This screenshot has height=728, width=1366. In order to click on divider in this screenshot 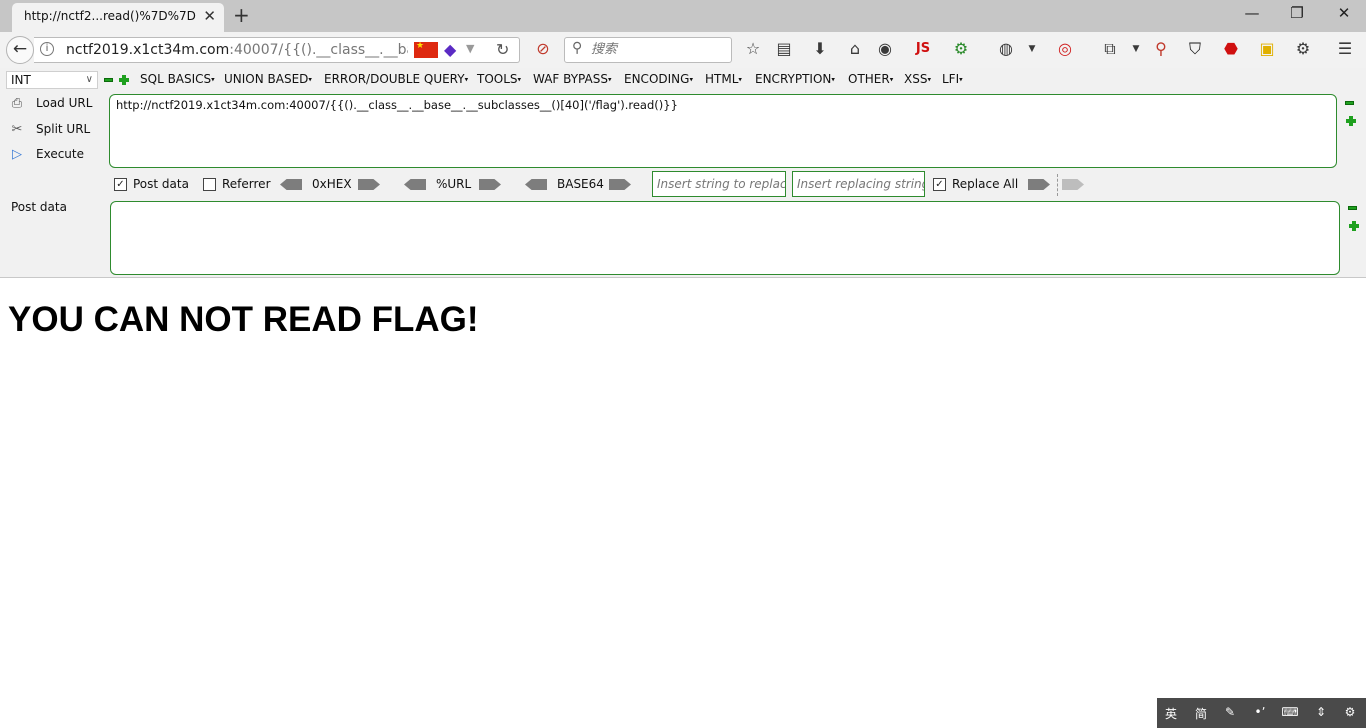, I will do `click(1057, 185)`.